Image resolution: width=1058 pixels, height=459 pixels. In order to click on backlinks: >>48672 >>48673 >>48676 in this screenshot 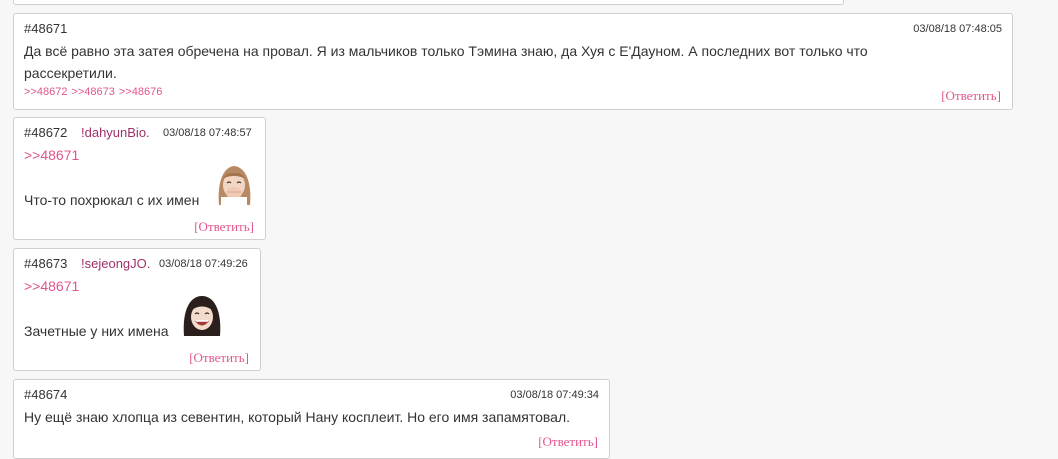, I will do `click(95, 92)`.